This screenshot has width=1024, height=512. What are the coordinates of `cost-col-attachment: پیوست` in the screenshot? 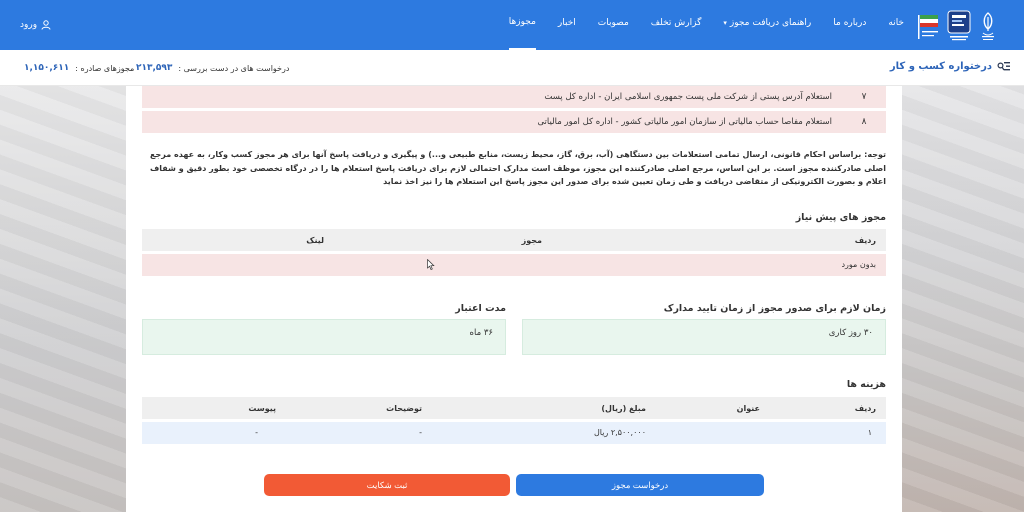 It's located at (262, 408).